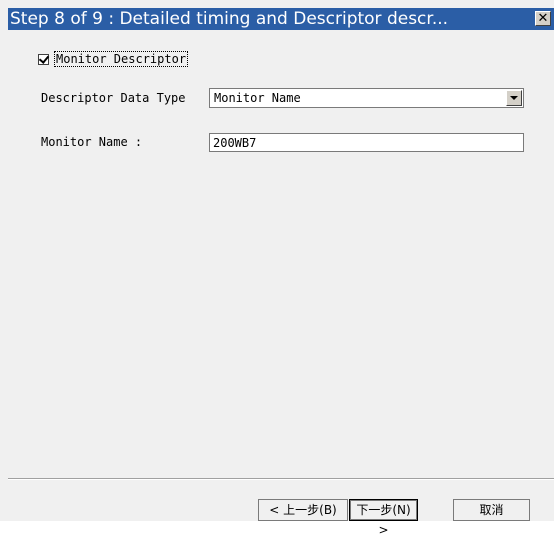 The image size is (554, 540). What do you see at coordinates (257, 98) in the screenshot?
I see `descriptor-type-value: Monitor Name` at bounding box center [257, 98].